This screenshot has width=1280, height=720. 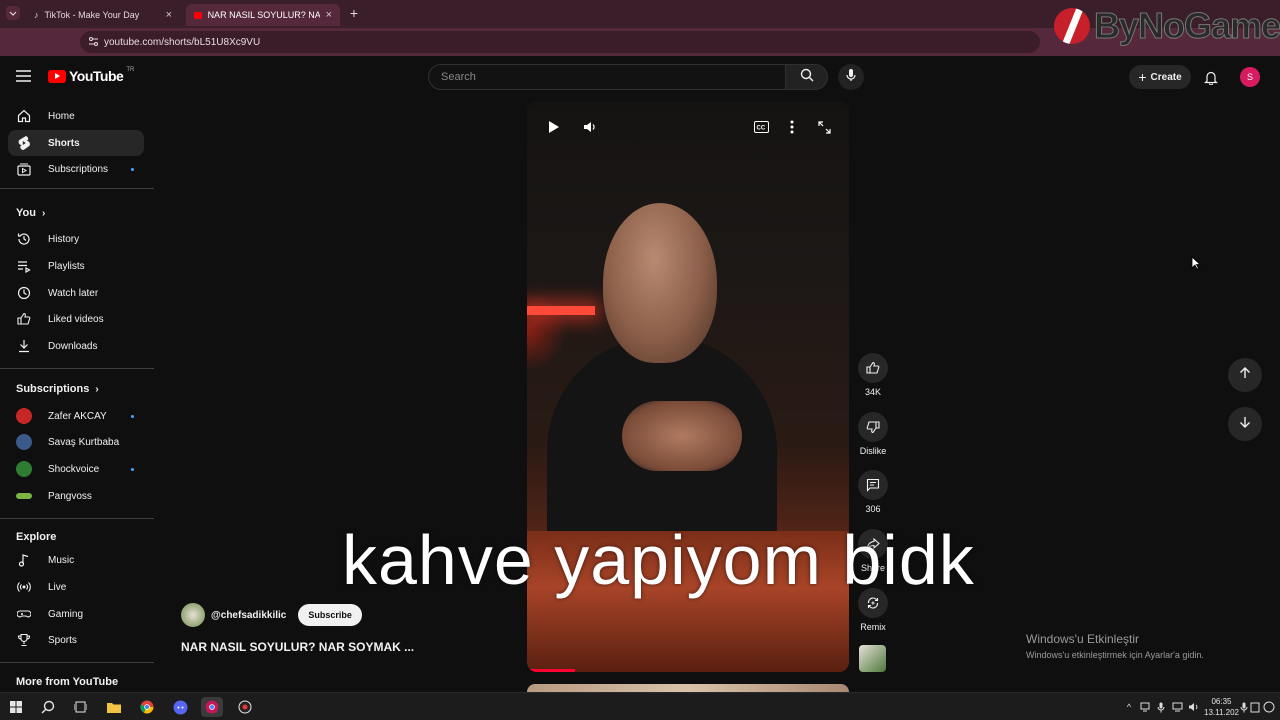 What do you see at coordinates (873, 434) in the screenshot?
I see `dislike-button: Dislike` at bounding box center [873, 434].